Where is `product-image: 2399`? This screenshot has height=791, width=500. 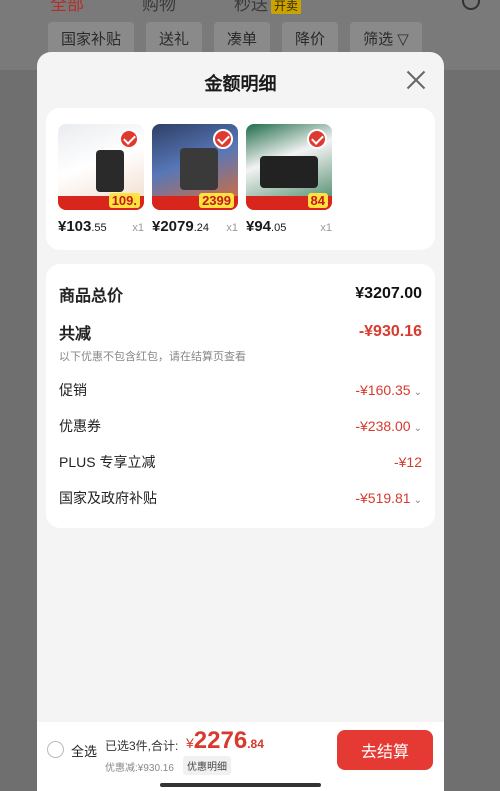
product-image: 2399 is located at coordinates (195, 167).